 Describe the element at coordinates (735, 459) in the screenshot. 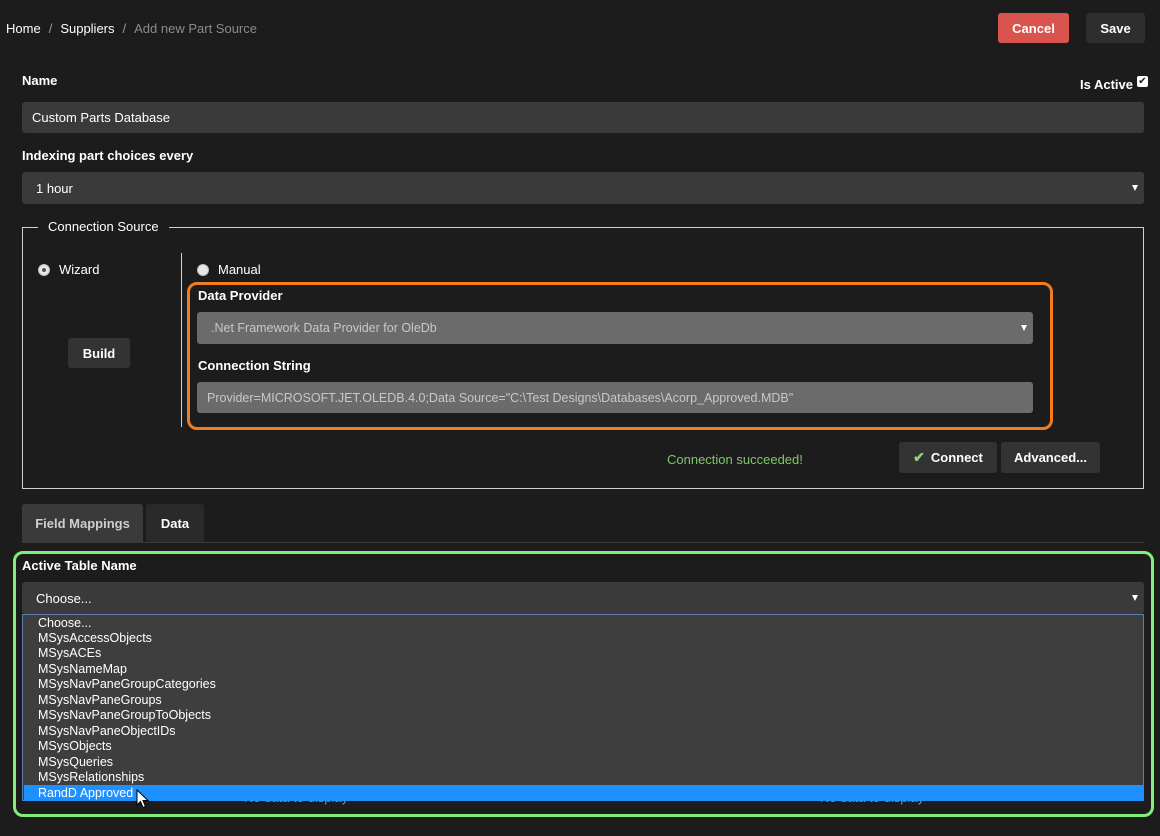

I see `connection-status: Connection succeeded!` at that location.